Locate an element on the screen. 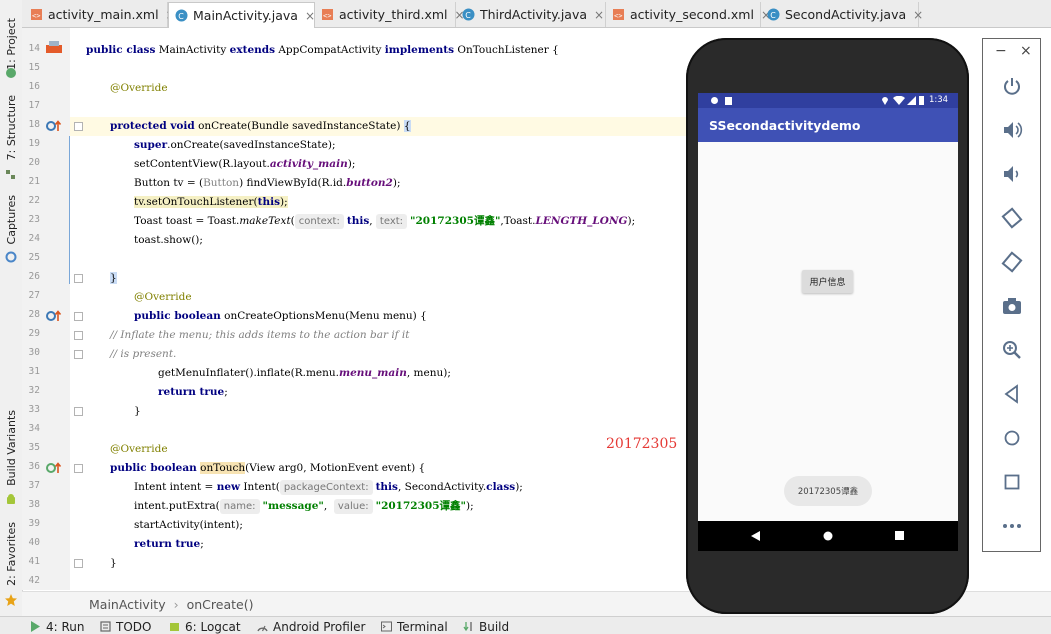  rotate-right-icon is located at coordinates (1012, 262).